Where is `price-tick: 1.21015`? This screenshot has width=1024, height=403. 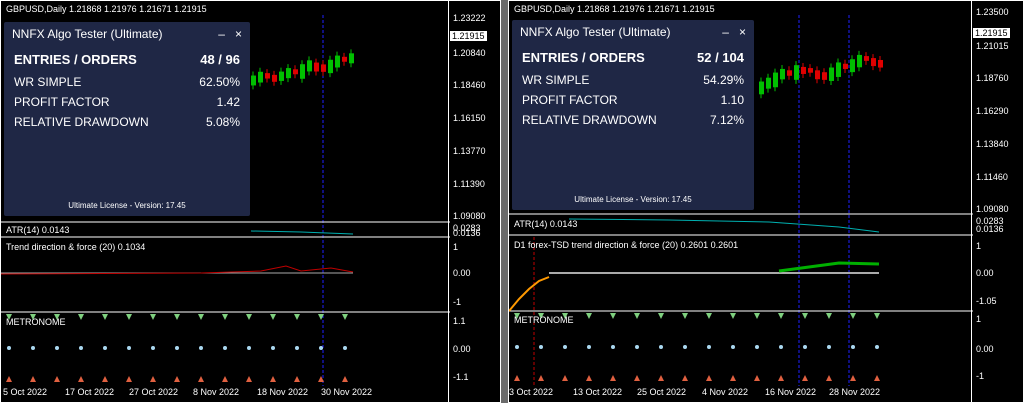 price-tick: 1.21015 is located at coordinates (992, 46).